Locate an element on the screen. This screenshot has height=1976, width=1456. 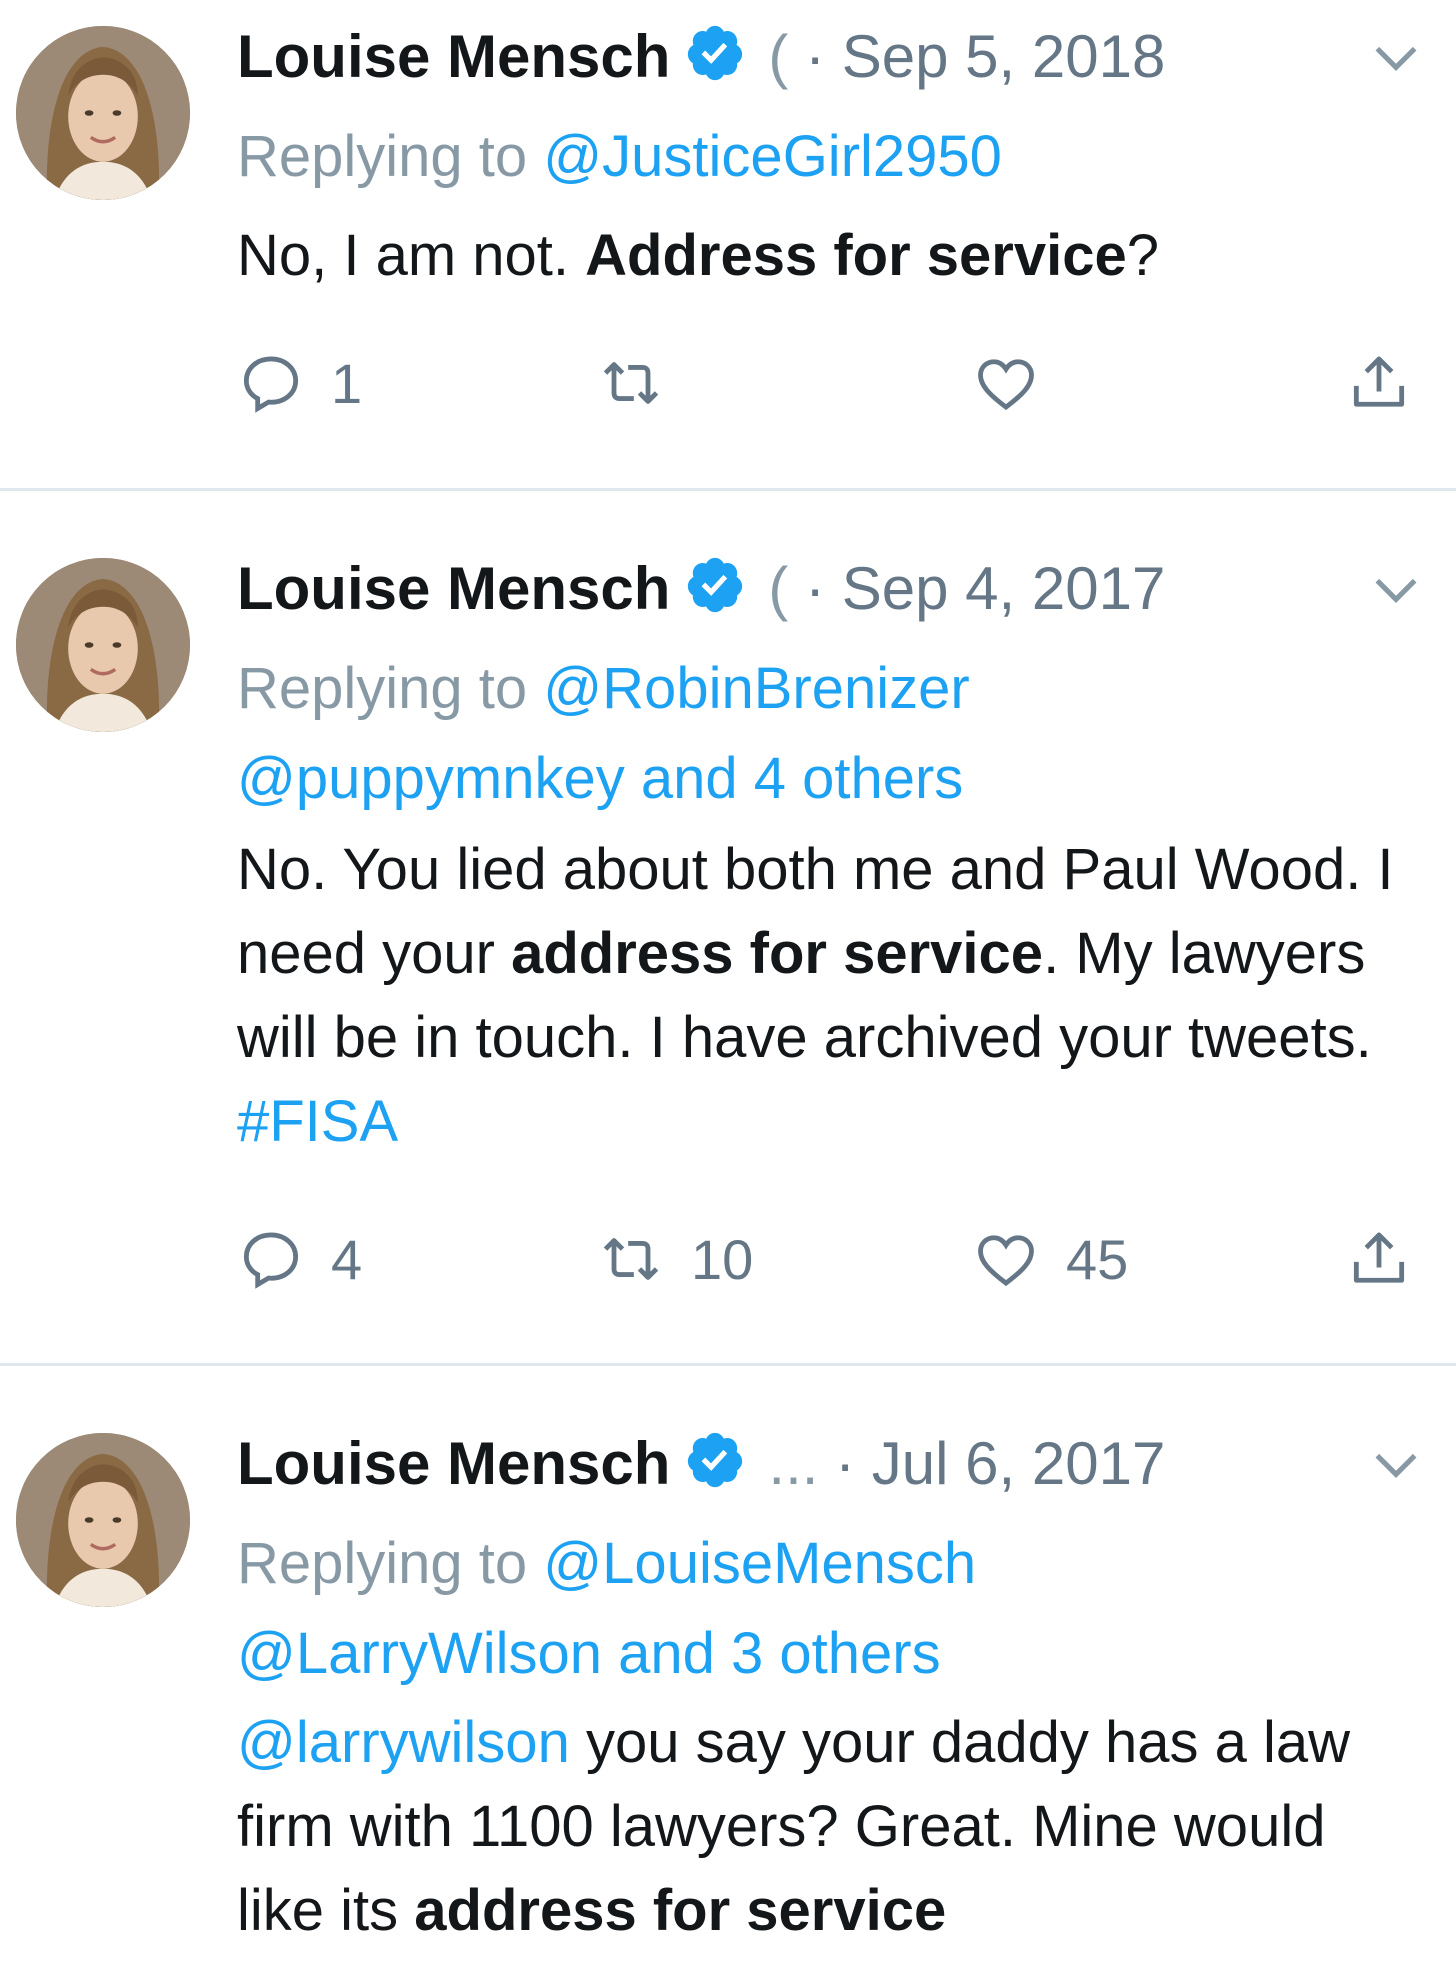
tweet-header: Louise Mensch ( · Sep 4, 2017 is located at coordinates (701, 589).